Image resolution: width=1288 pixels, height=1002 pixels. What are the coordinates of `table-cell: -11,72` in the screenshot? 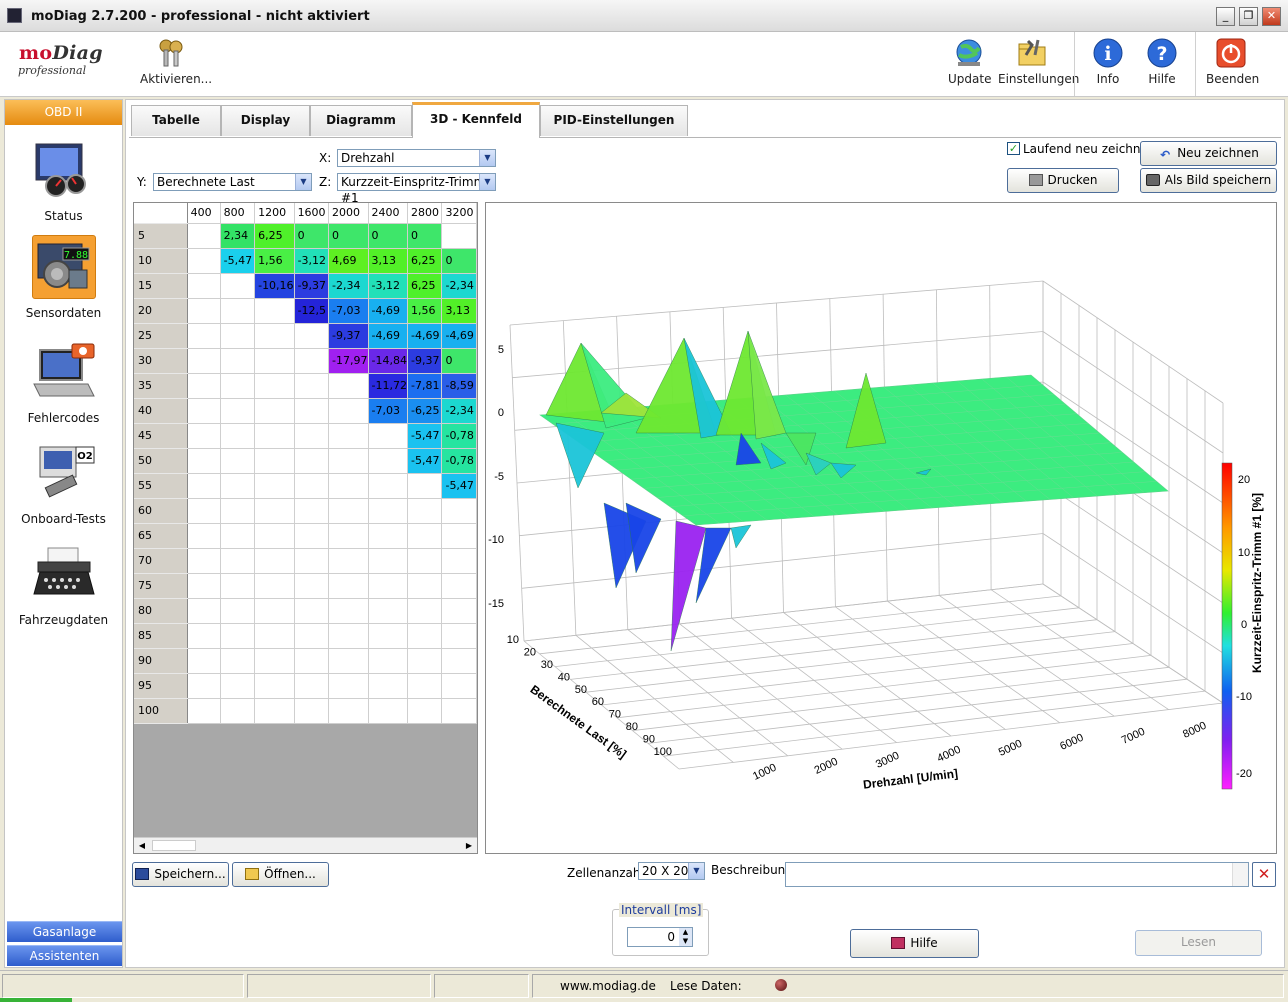 It's located at (388, 386).